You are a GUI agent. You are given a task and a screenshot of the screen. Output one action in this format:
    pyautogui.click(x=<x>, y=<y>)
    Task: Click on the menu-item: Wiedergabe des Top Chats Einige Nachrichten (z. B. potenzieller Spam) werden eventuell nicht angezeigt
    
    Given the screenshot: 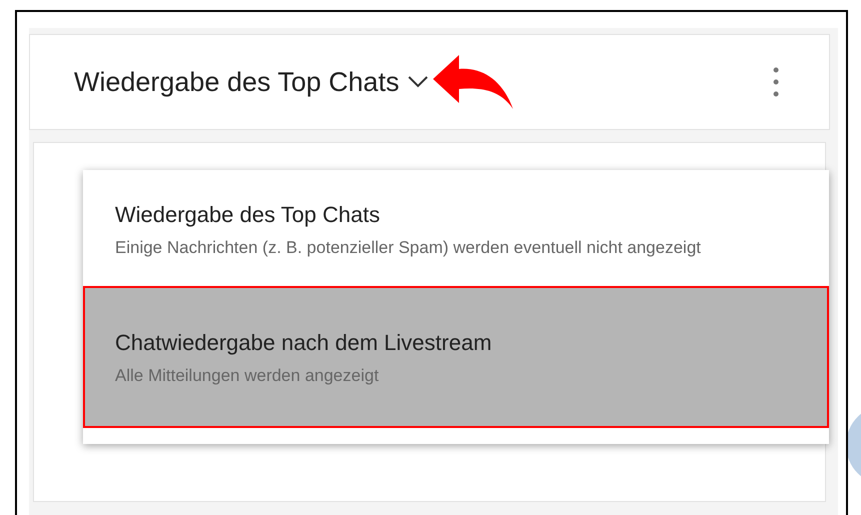 What is the action you would take?
    pyautogui.click(x=456, y=235)
    